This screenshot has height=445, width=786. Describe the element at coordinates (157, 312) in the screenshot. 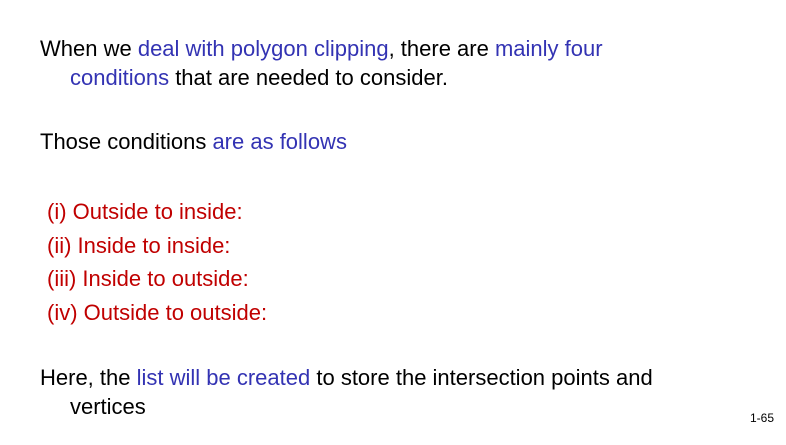

I see `condition-item-outside-to-outside: (iv) Outside to outside:` at that location.